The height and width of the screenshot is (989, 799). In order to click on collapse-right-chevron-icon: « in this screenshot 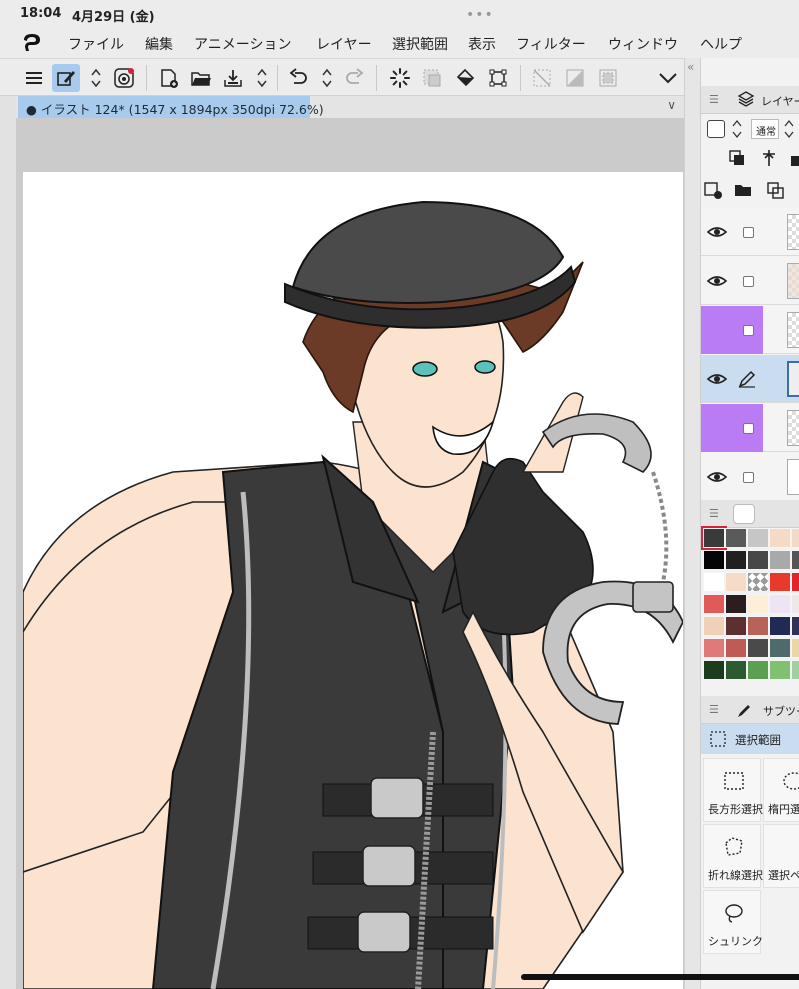, I will do `click(690, 67)`.